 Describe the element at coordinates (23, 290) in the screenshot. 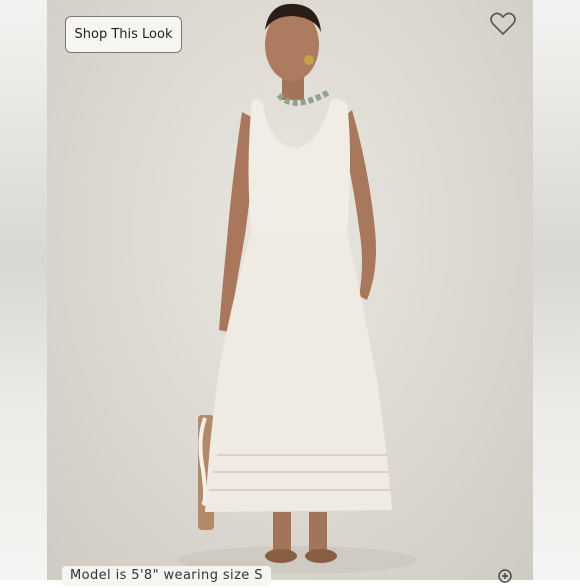

I see `left-backdrop` at that location.